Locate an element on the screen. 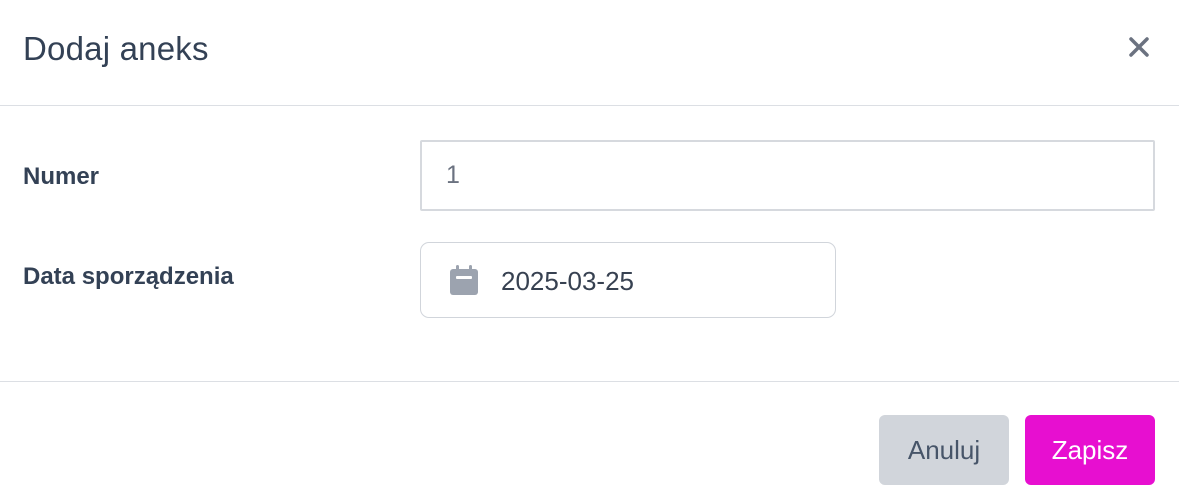 Image resolution: width=1179 pixels, height=496 pixels. save-button: Zapisz is located at coordinates (1090, 450).